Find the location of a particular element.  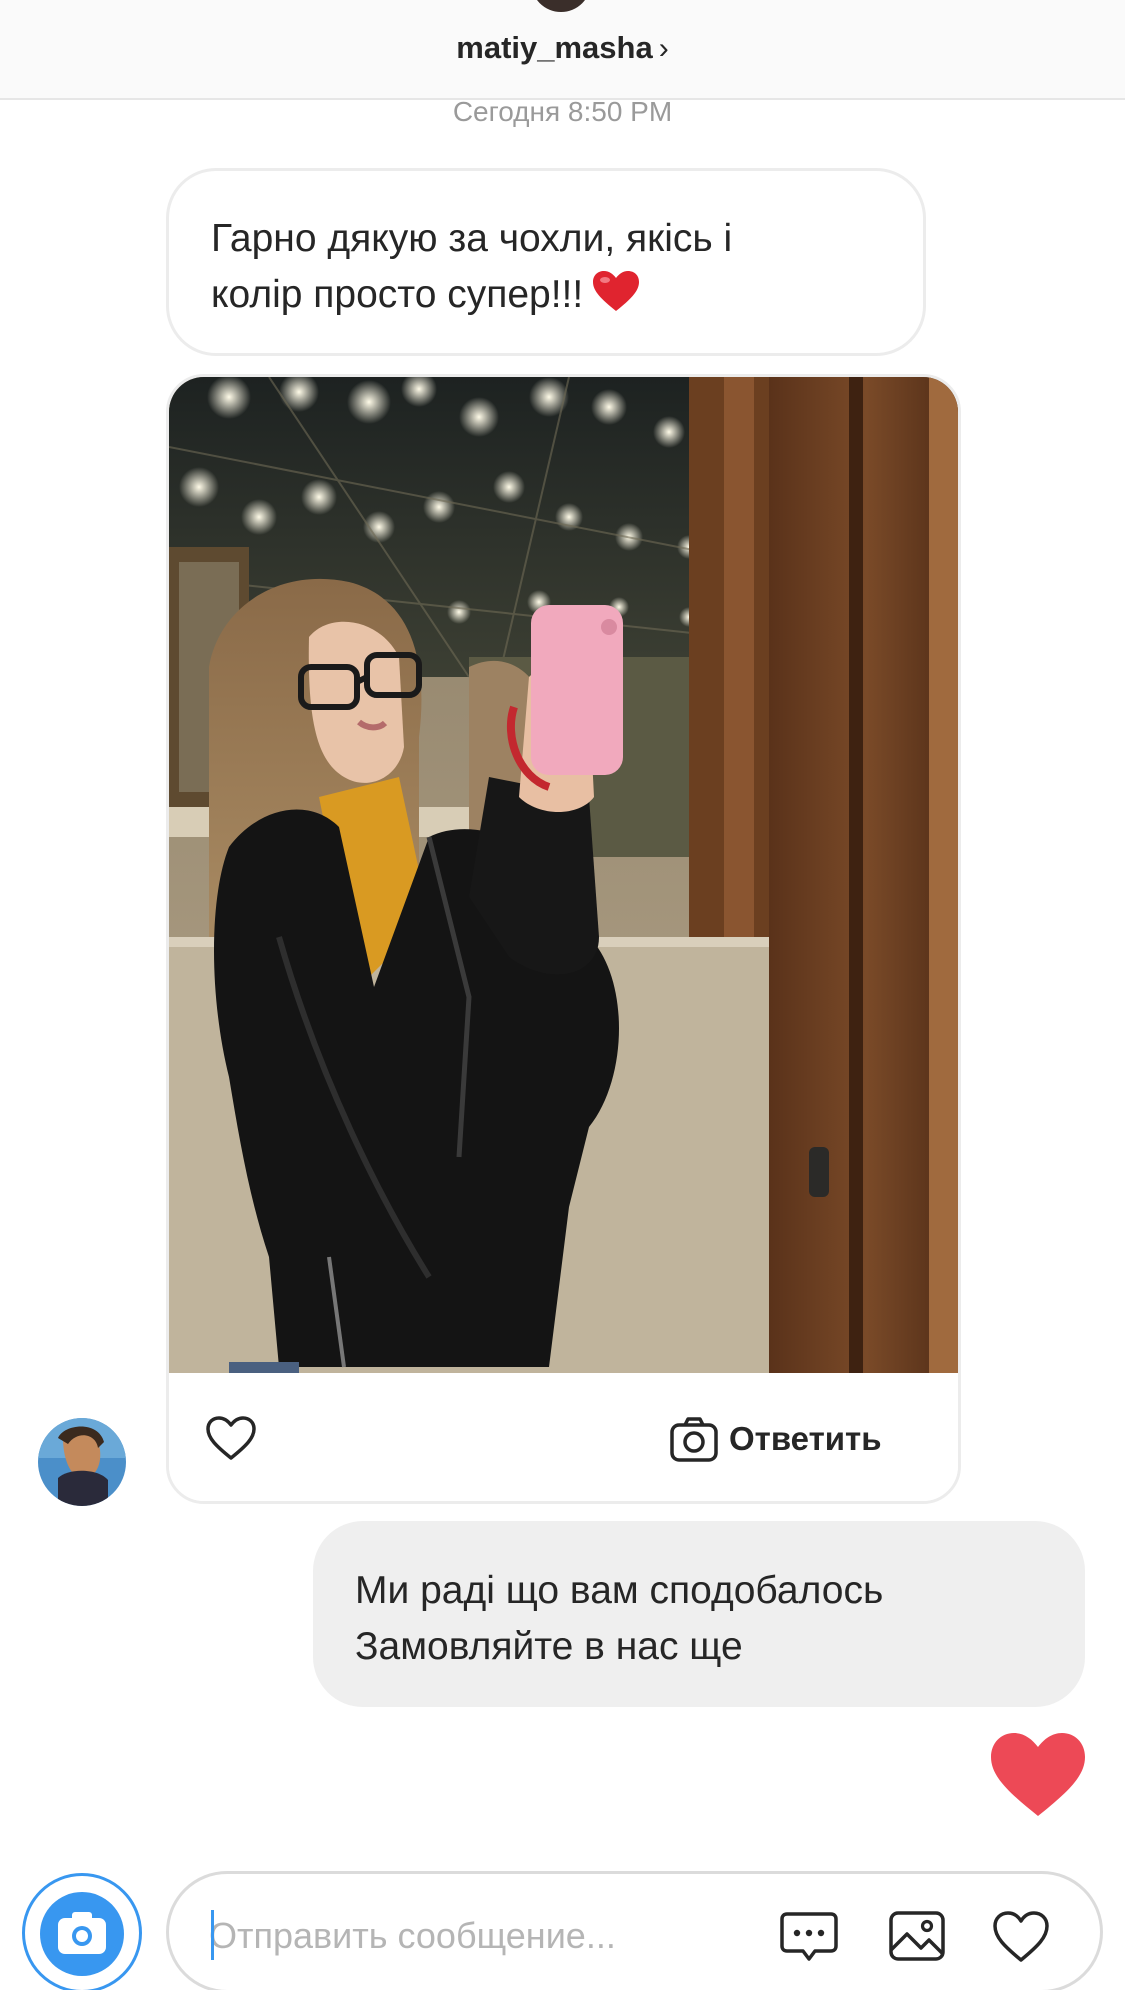

received-message-line: Гарно дякую за чохли, якісь і is located at coordinates (472, 238).